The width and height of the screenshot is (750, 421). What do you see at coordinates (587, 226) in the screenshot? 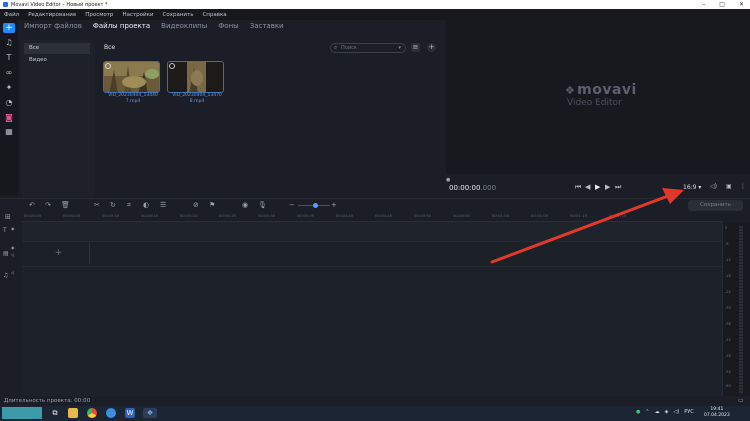
I see `annotation-arrow` at bounding box center [587, 226].